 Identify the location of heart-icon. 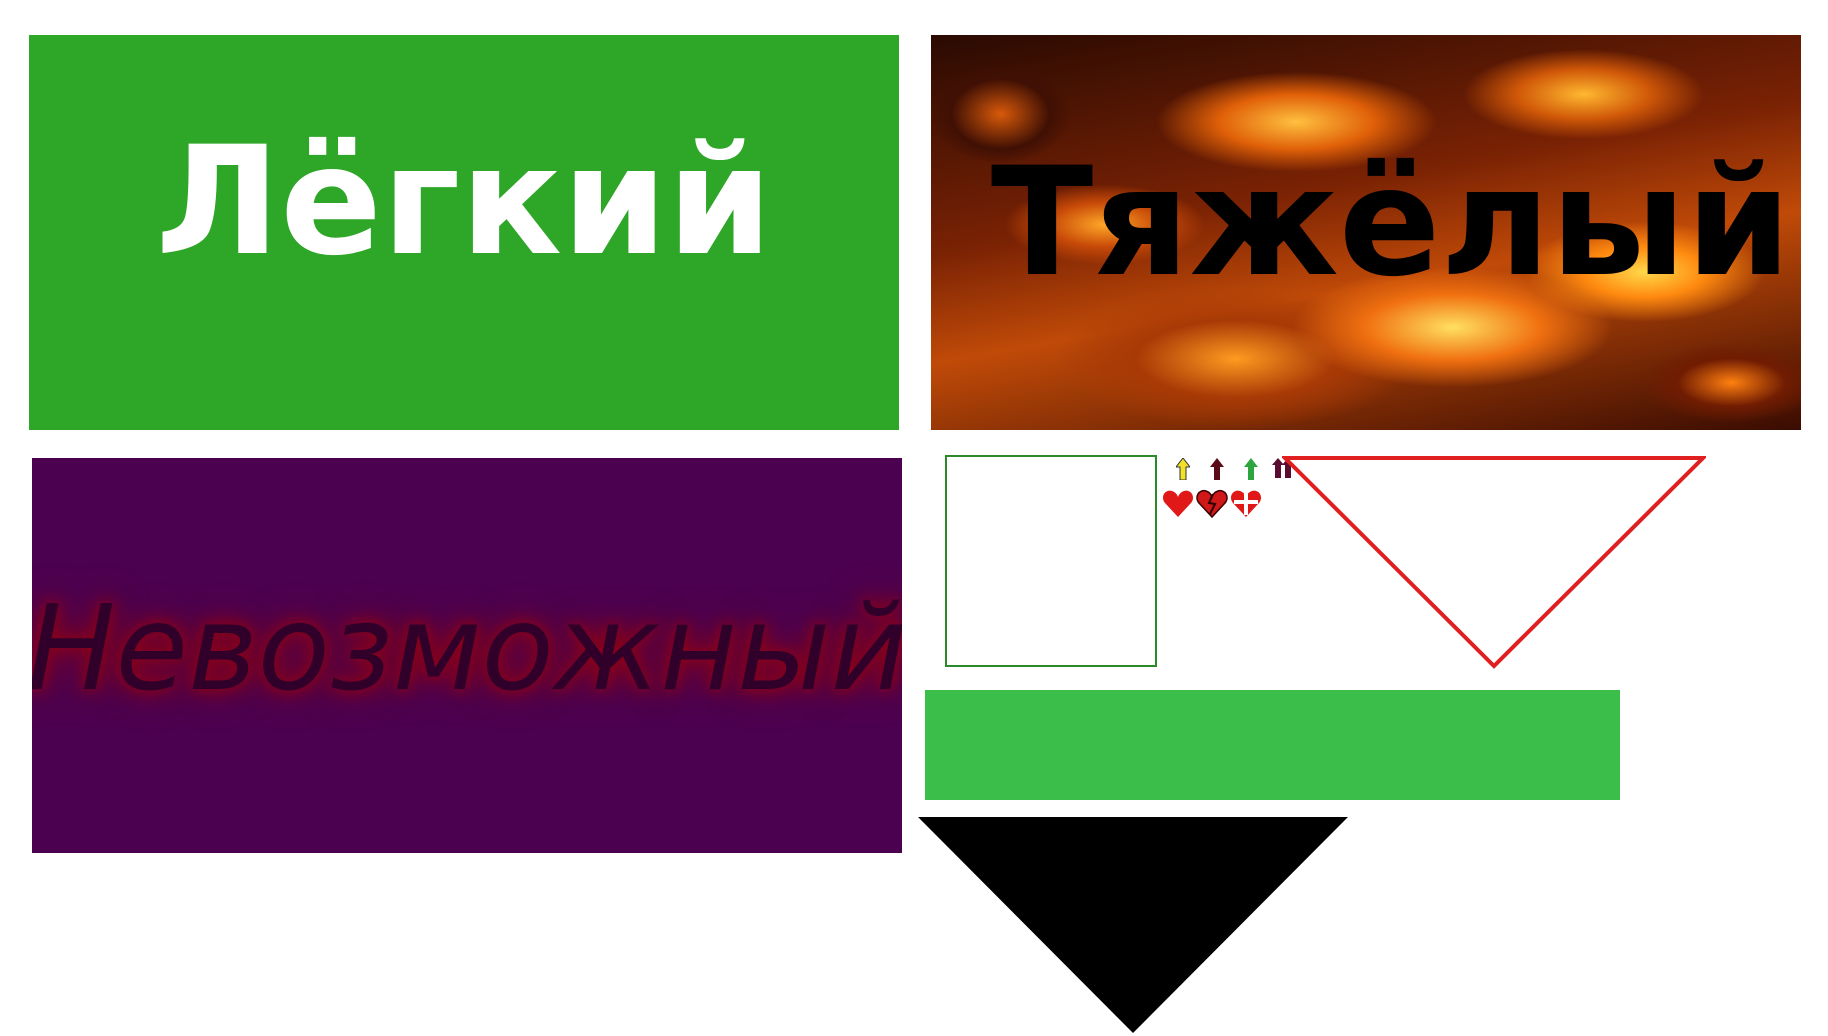
(1178, 504).